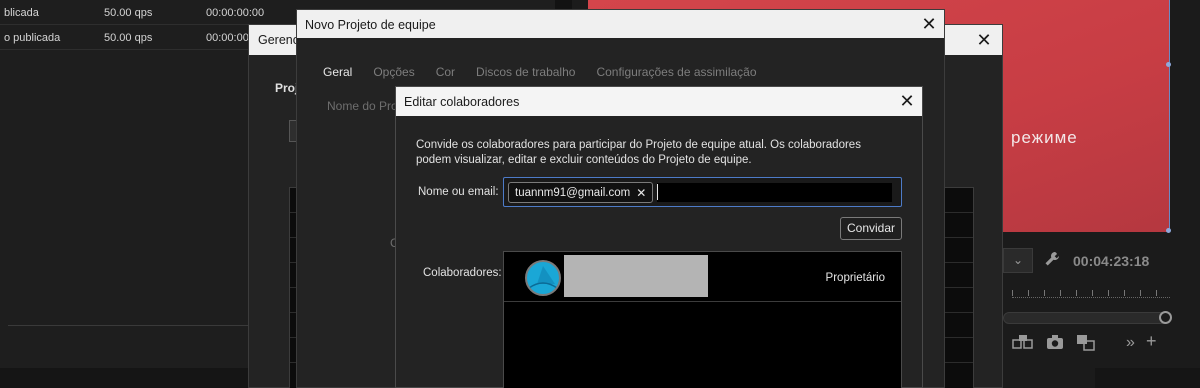 This screenshot has height=388, width=1200. I want to click on collaborator-role: Proprietário, so click(855, 278).